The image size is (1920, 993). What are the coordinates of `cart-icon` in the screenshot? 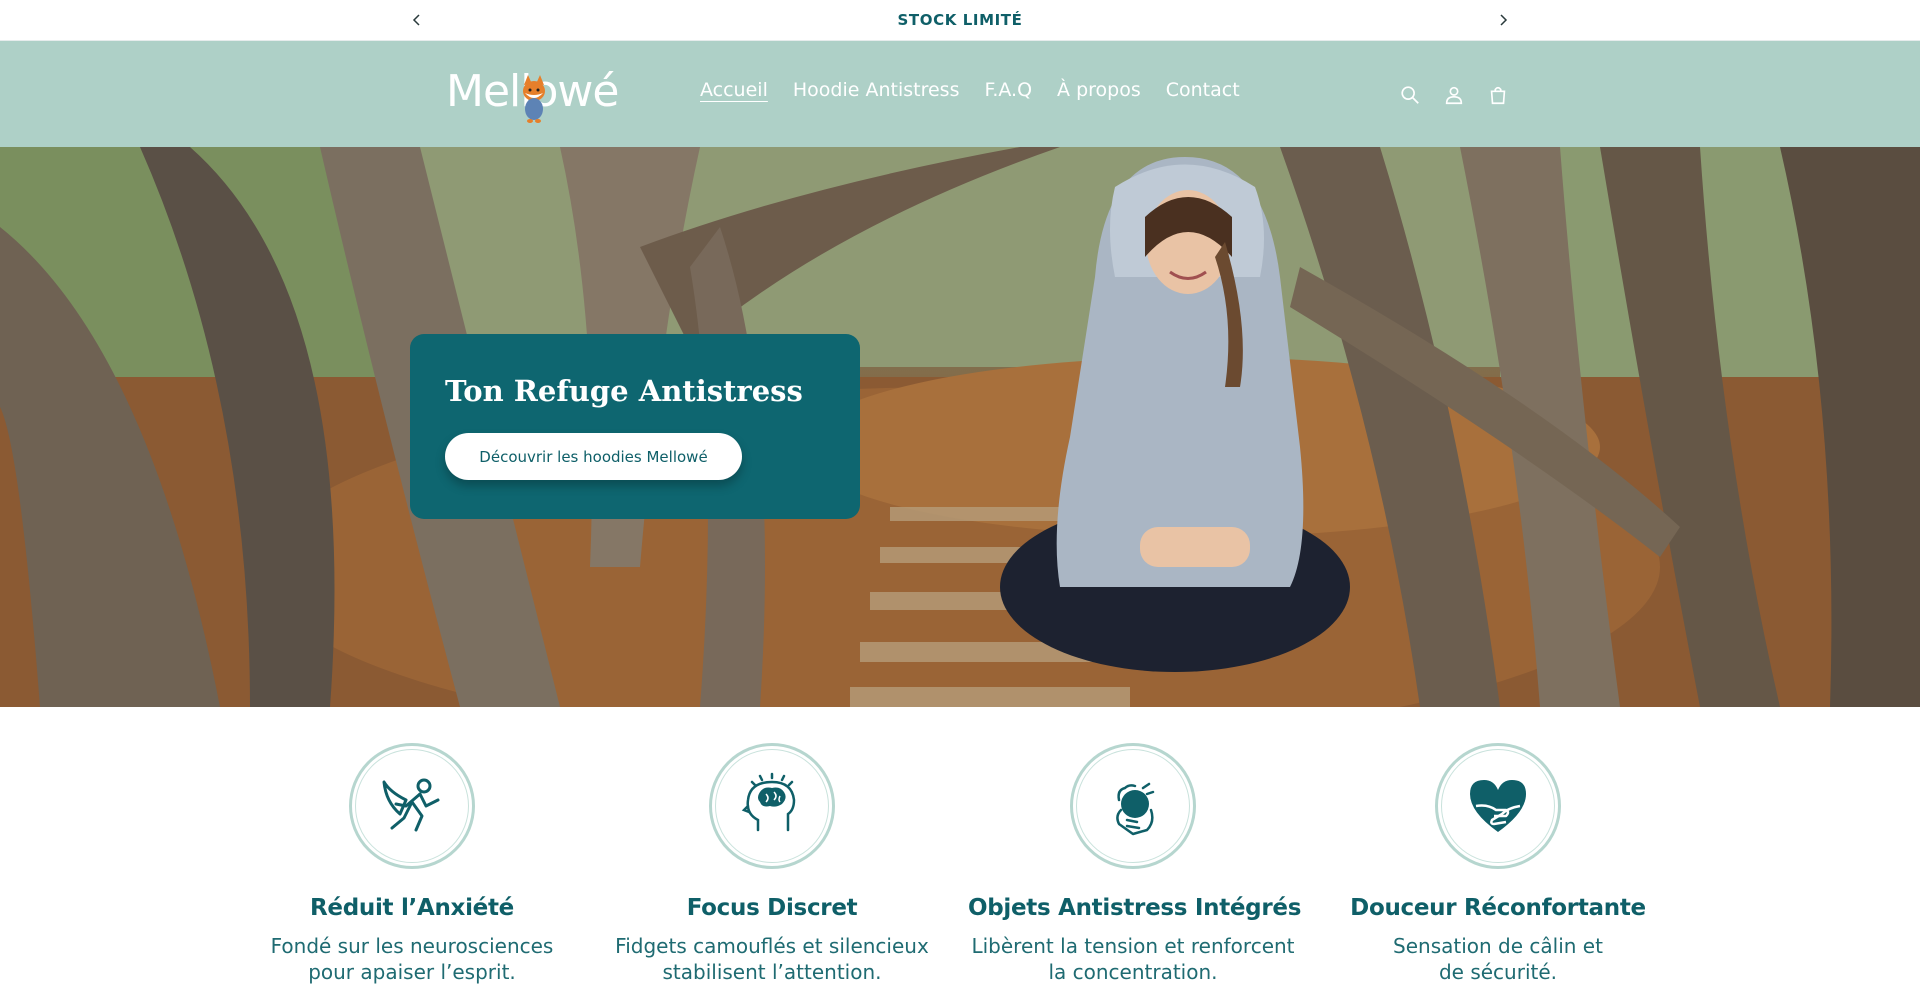 It's located at (1498, 95).